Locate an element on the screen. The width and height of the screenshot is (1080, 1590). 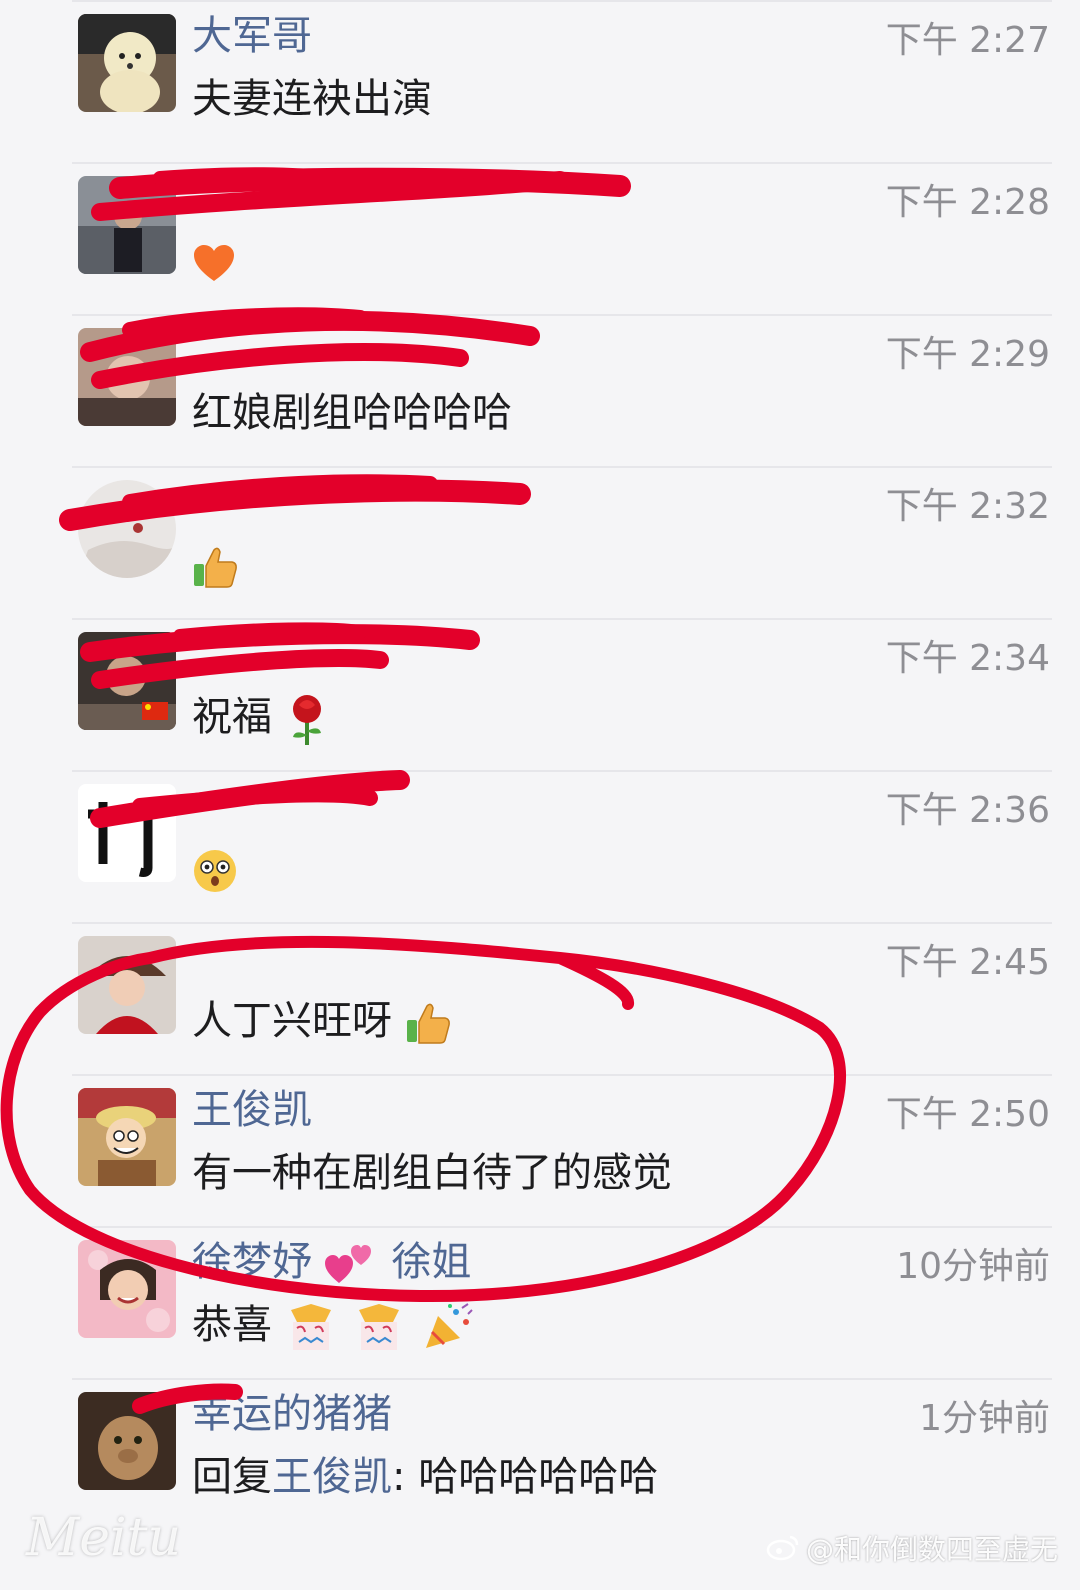
comment-text: 祝福 is located at coordinates (262, 718).